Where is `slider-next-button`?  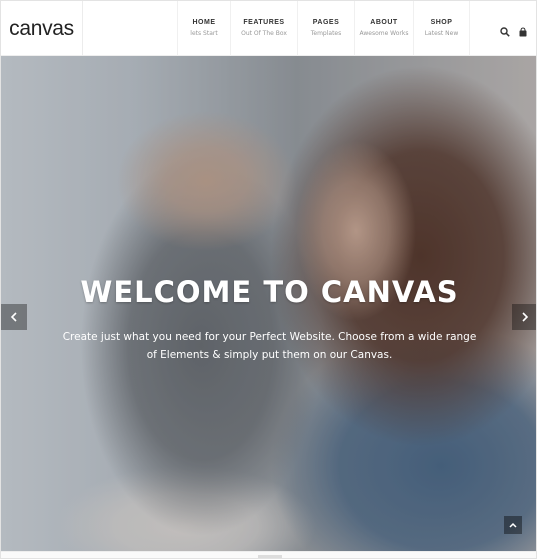
slider-next-button is located at coordinates (524, 317).